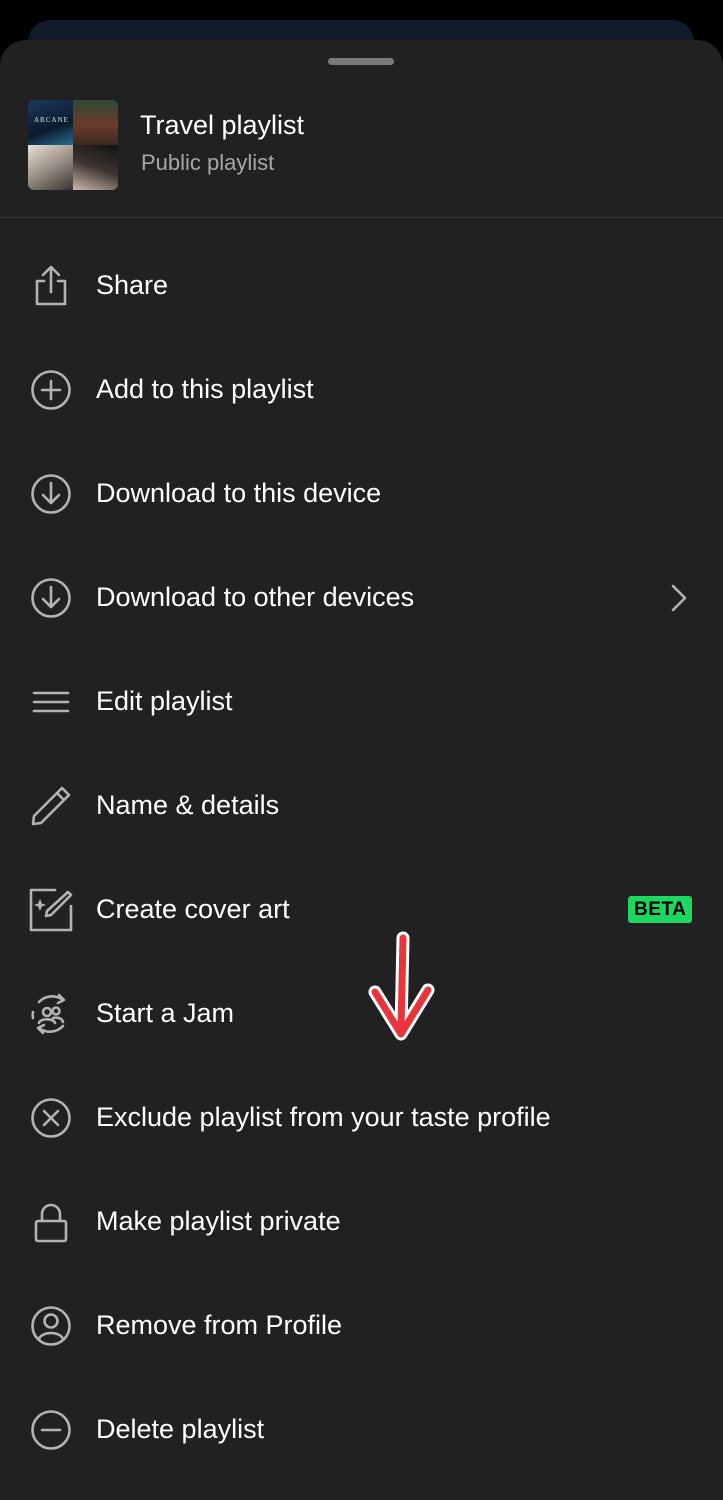  I want to click on cover-tile-text: ARCANE, so click(51, 120).